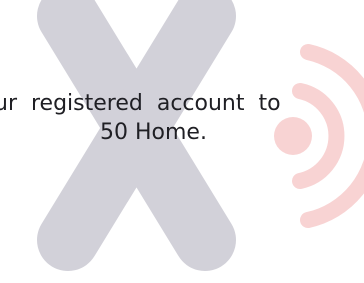 This screenshot has width=364, height=283. Describe the element at coordinates (153, 132) in the screenshot. I see `message-line-2: 50 Home.` at that location.